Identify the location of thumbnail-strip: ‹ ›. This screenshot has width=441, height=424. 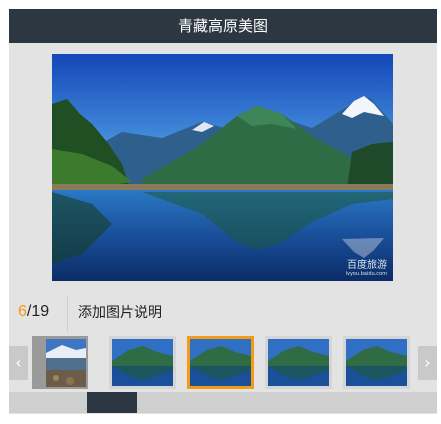
(223, 364).